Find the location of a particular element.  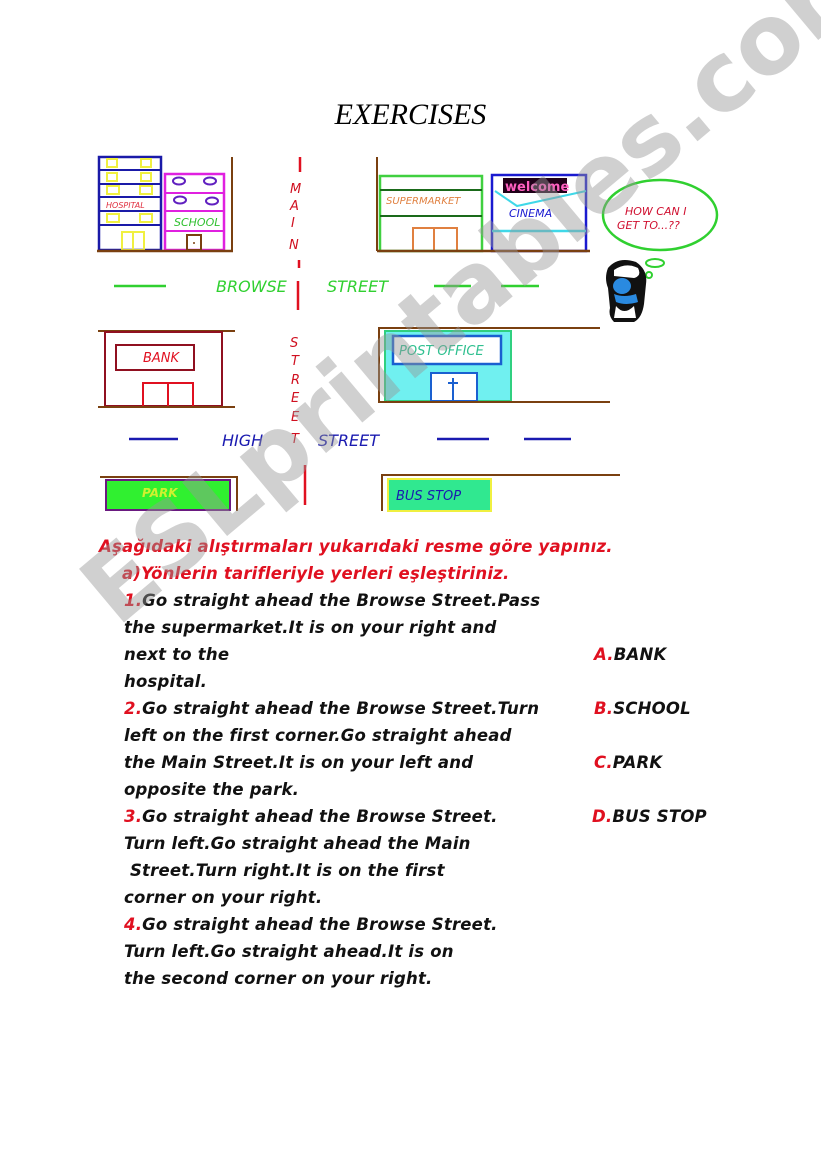

exercise-number: 1 is located at coordinates (130, 600).